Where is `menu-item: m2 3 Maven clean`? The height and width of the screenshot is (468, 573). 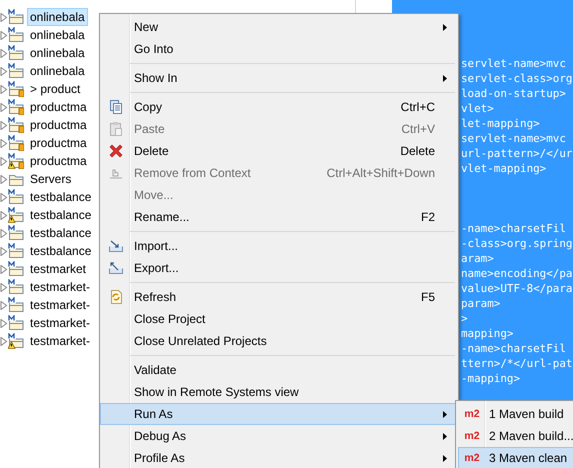
menu-item: m2 3 Maven clean is located at coordinates (515, 457).